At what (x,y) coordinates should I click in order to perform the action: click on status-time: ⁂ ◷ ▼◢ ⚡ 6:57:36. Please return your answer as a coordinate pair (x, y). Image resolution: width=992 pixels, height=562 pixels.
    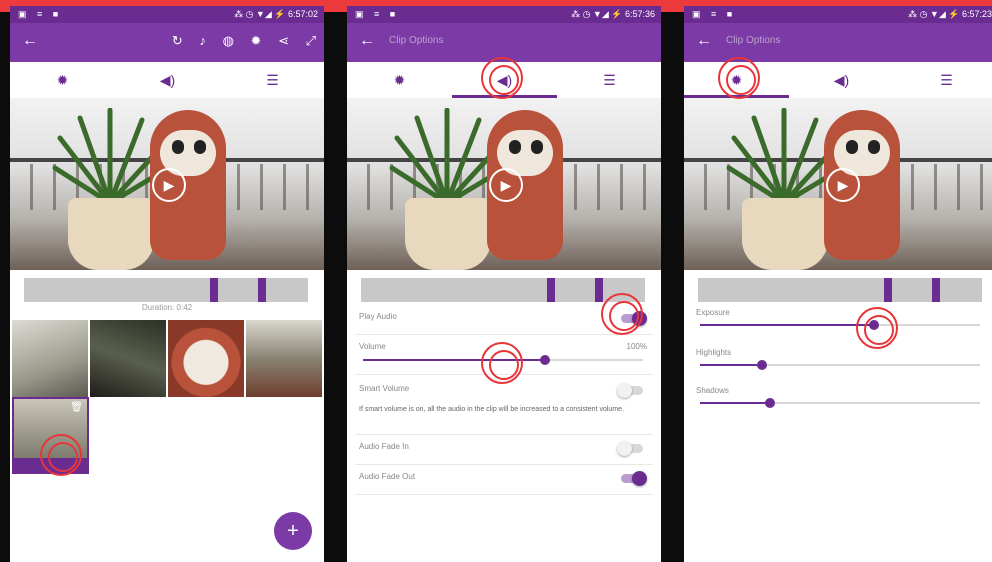
    Looking at the image, I should click on (613, 14).